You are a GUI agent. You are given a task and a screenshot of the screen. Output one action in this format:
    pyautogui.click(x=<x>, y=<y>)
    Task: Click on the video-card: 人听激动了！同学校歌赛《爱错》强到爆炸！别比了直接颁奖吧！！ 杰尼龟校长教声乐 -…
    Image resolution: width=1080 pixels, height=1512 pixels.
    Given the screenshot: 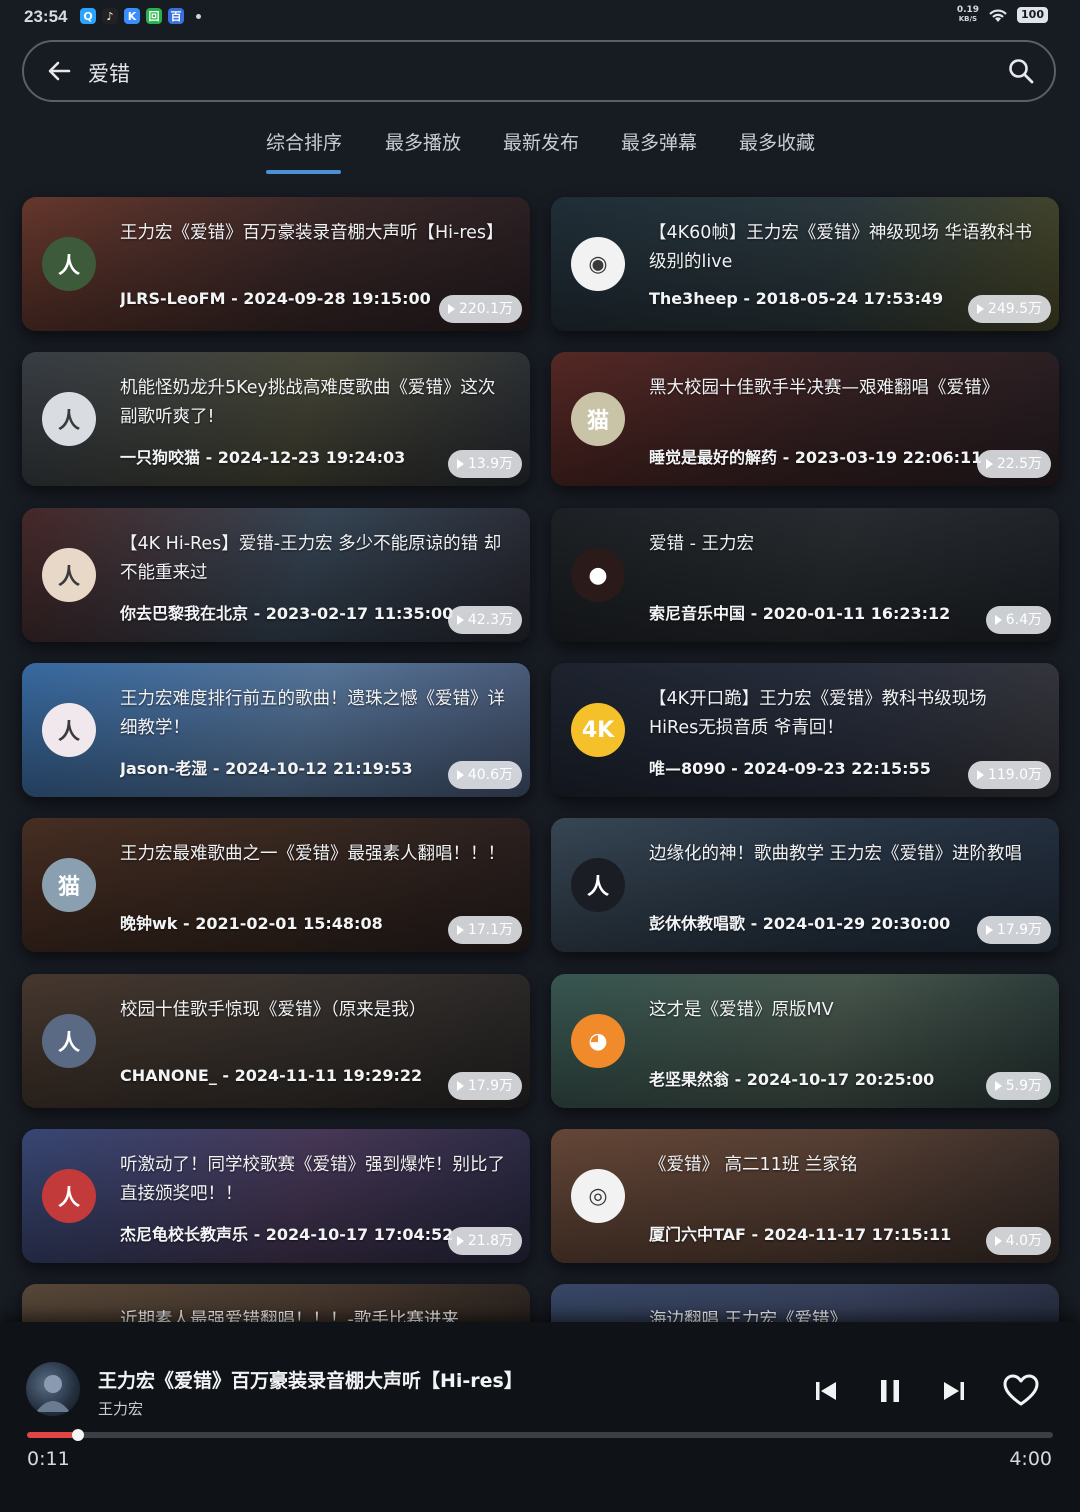 What is the action you would take?
    pyautogui.click(x=276, y=1196)
    